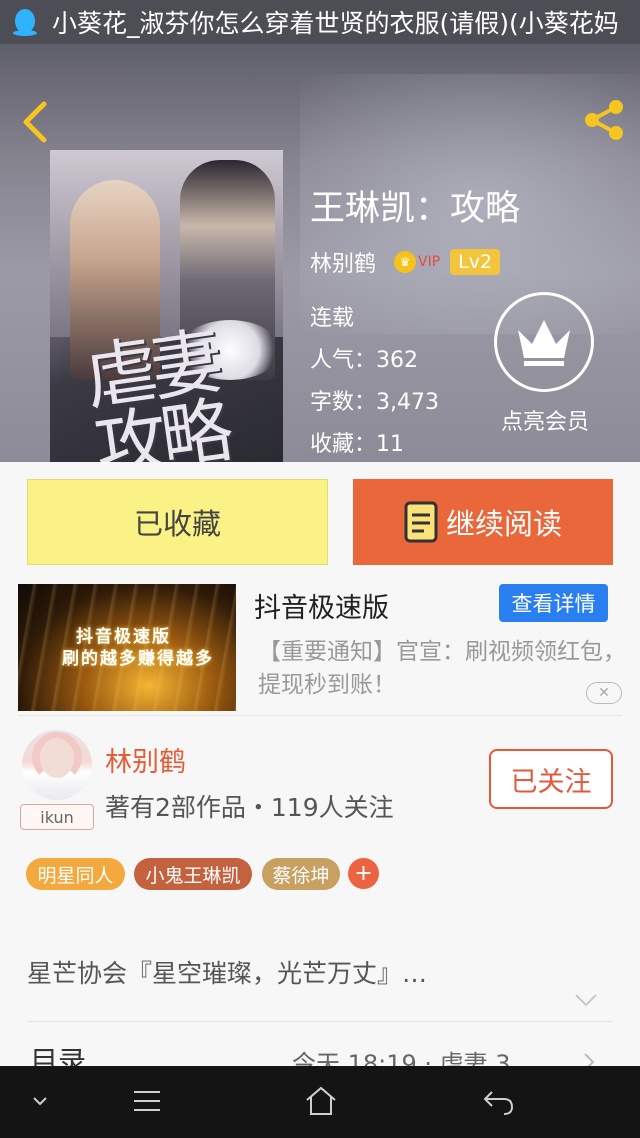 The image size is (640, 1138). I want to click on tag-chip: 小鬼王琳凯, so click(193, 874).